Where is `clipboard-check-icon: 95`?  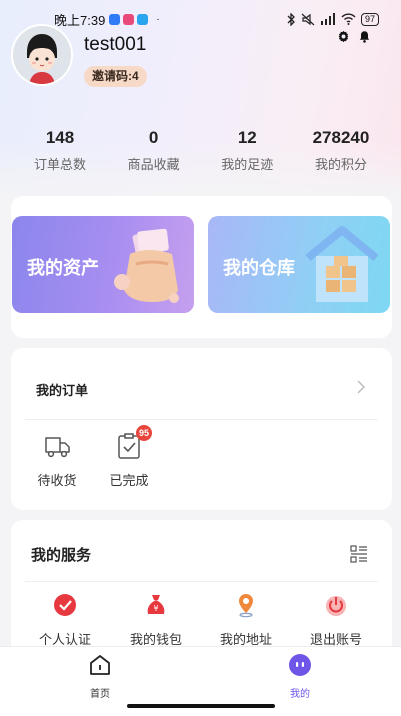
clipboard-check-icon: 95 is located at coordinates (133, 442).